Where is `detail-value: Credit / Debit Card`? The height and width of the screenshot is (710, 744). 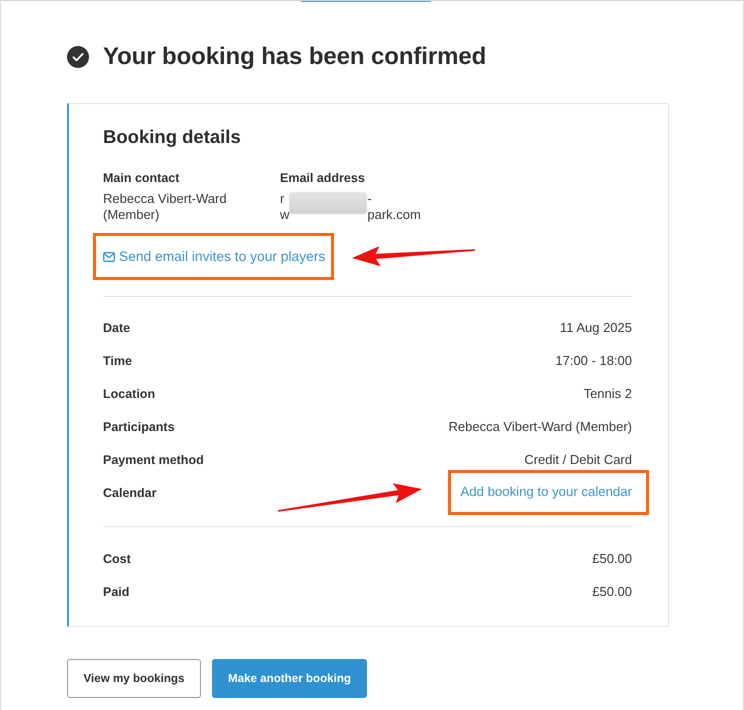
detail-value: Credit / Debit Card is located at coordinates (578, 460).